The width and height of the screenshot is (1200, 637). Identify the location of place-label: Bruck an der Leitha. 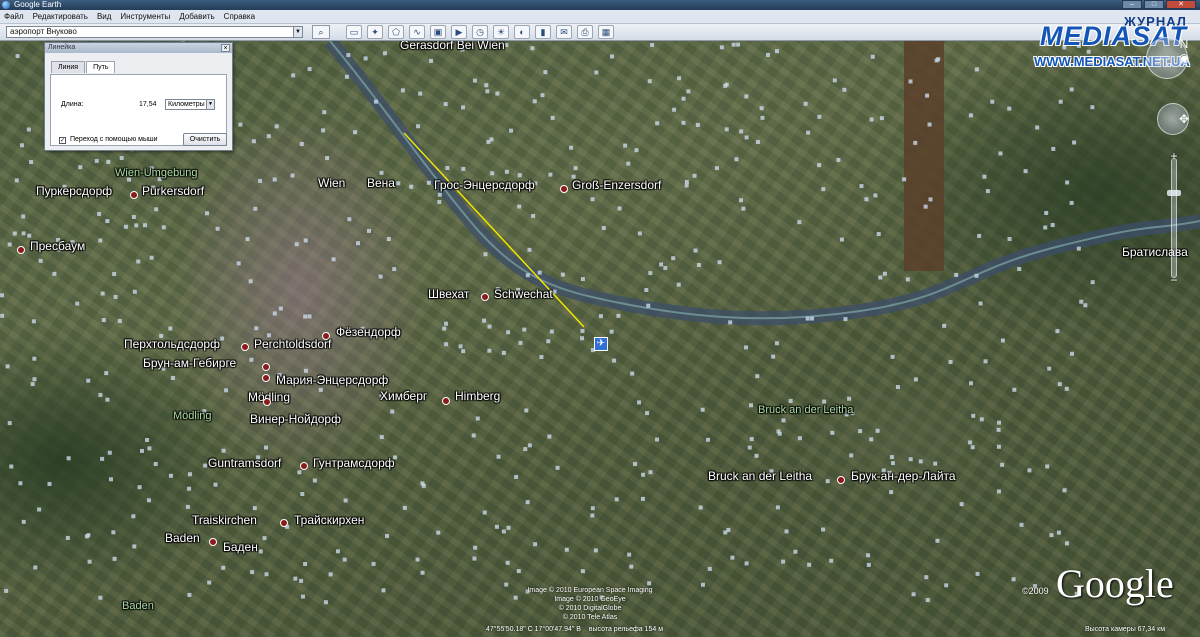
(760, 476).